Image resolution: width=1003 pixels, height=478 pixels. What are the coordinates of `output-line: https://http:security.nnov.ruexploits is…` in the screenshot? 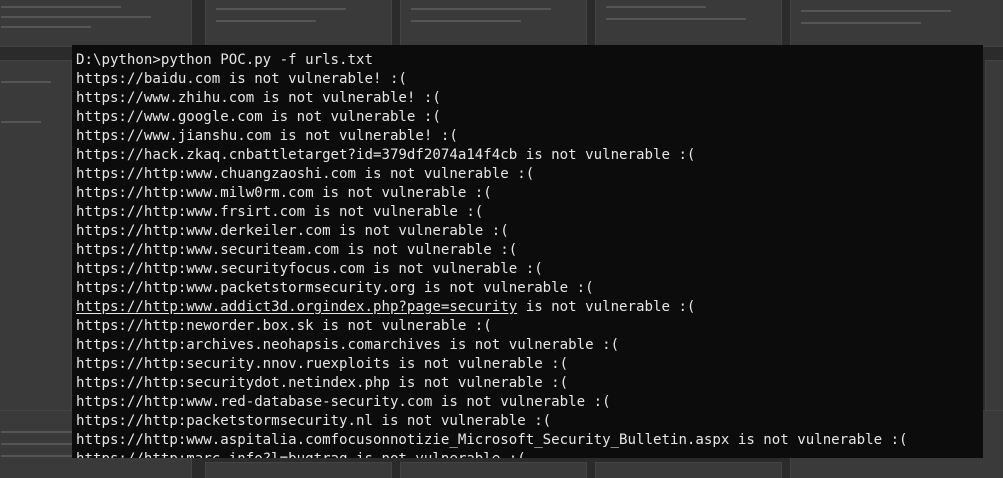 It's located at (322, 364).